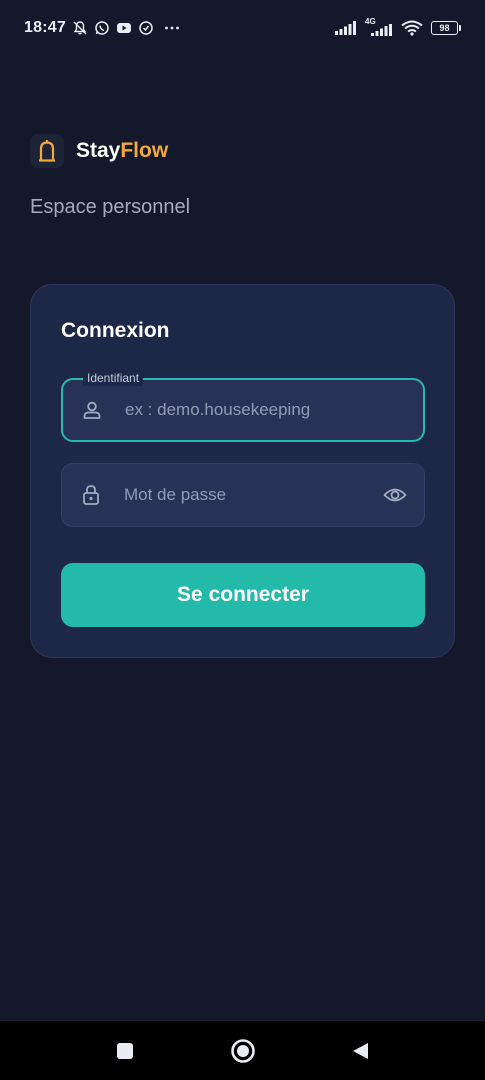 The width and height of the screenshot is (485, 1080). I want to click on bell-off-icon, so click(80, 28).